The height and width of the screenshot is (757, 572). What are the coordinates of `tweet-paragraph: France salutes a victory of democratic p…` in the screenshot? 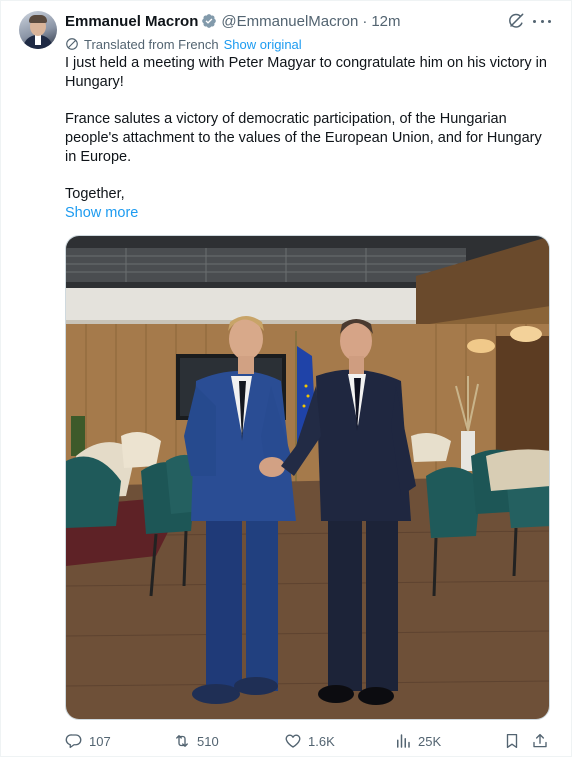 It's located at (303, 138).